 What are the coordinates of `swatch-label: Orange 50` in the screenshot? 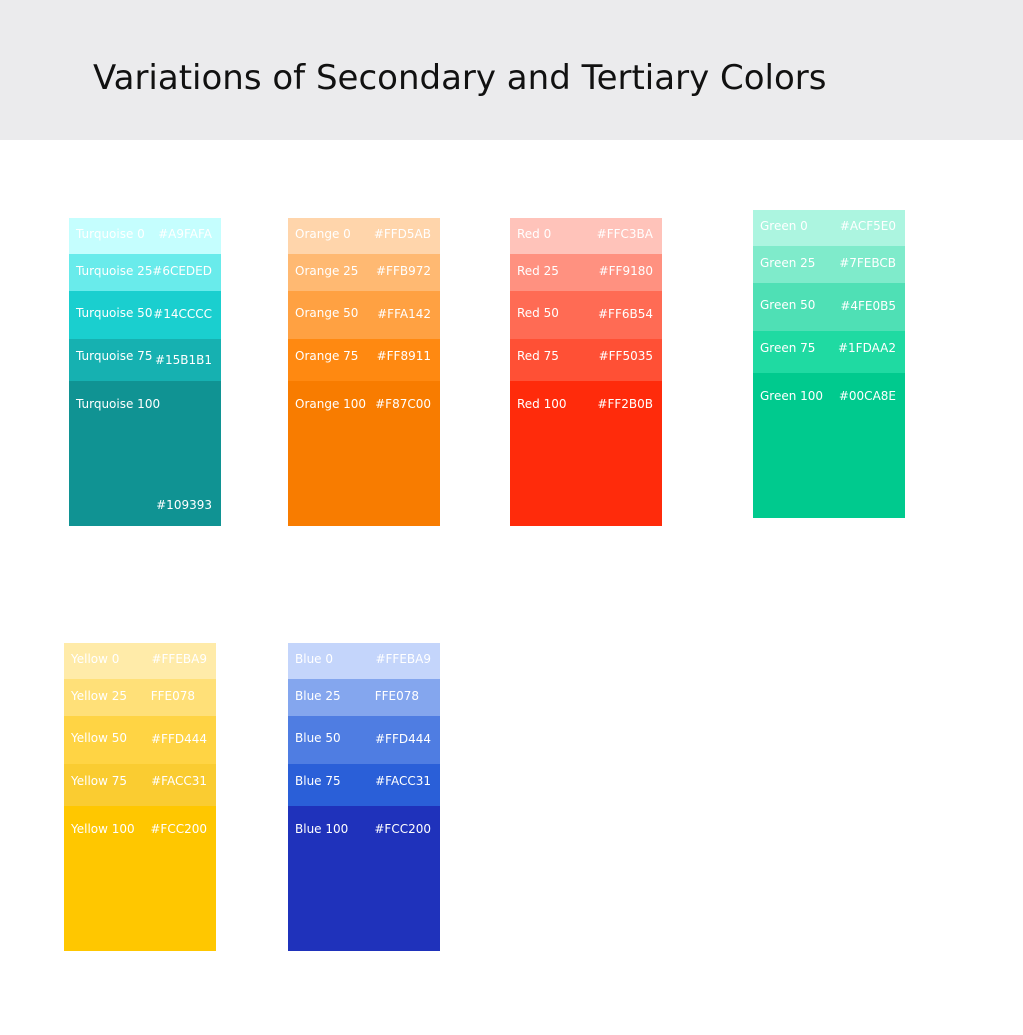 It's located at (327, 313).